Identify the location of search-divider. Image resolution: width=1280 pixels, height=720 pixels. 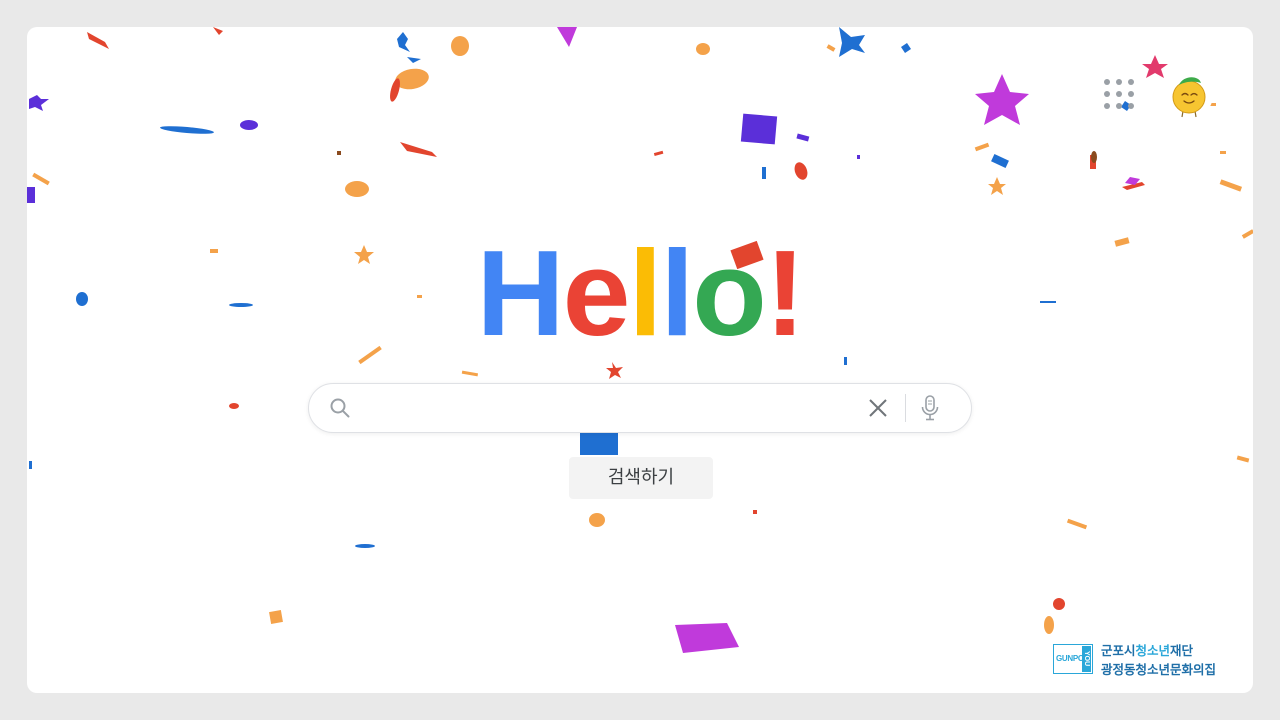
(905, 408).